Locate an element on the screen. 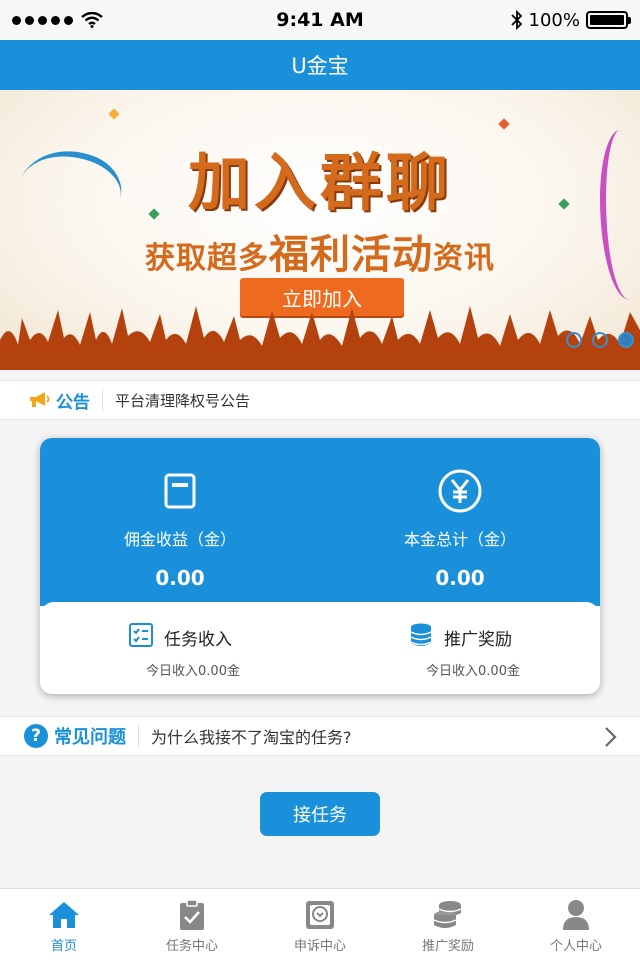 Image resolution: width=640 pixels, height=960 pixels. banner-subtitle-start: 获取超多 is located at coordinates (207, 258).